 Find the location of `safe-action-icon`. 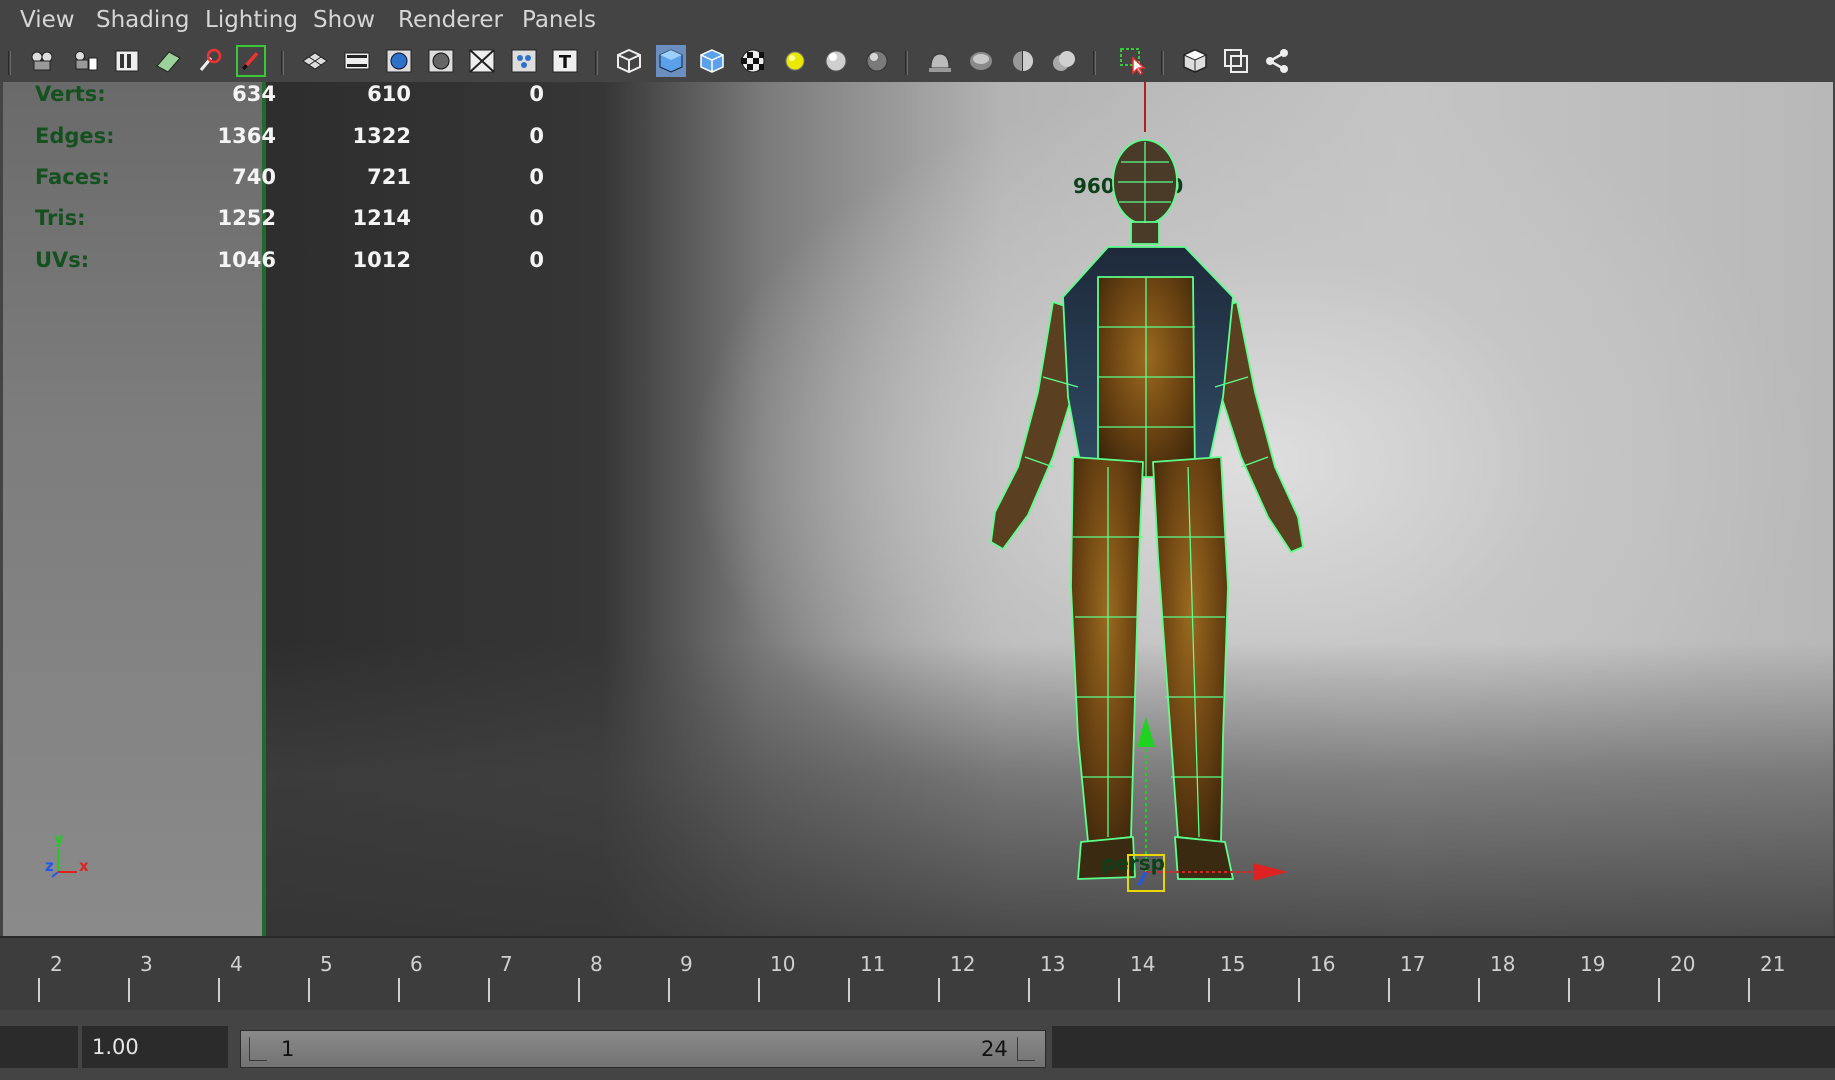

safe-action-icon is located at coordinates (524, 61).